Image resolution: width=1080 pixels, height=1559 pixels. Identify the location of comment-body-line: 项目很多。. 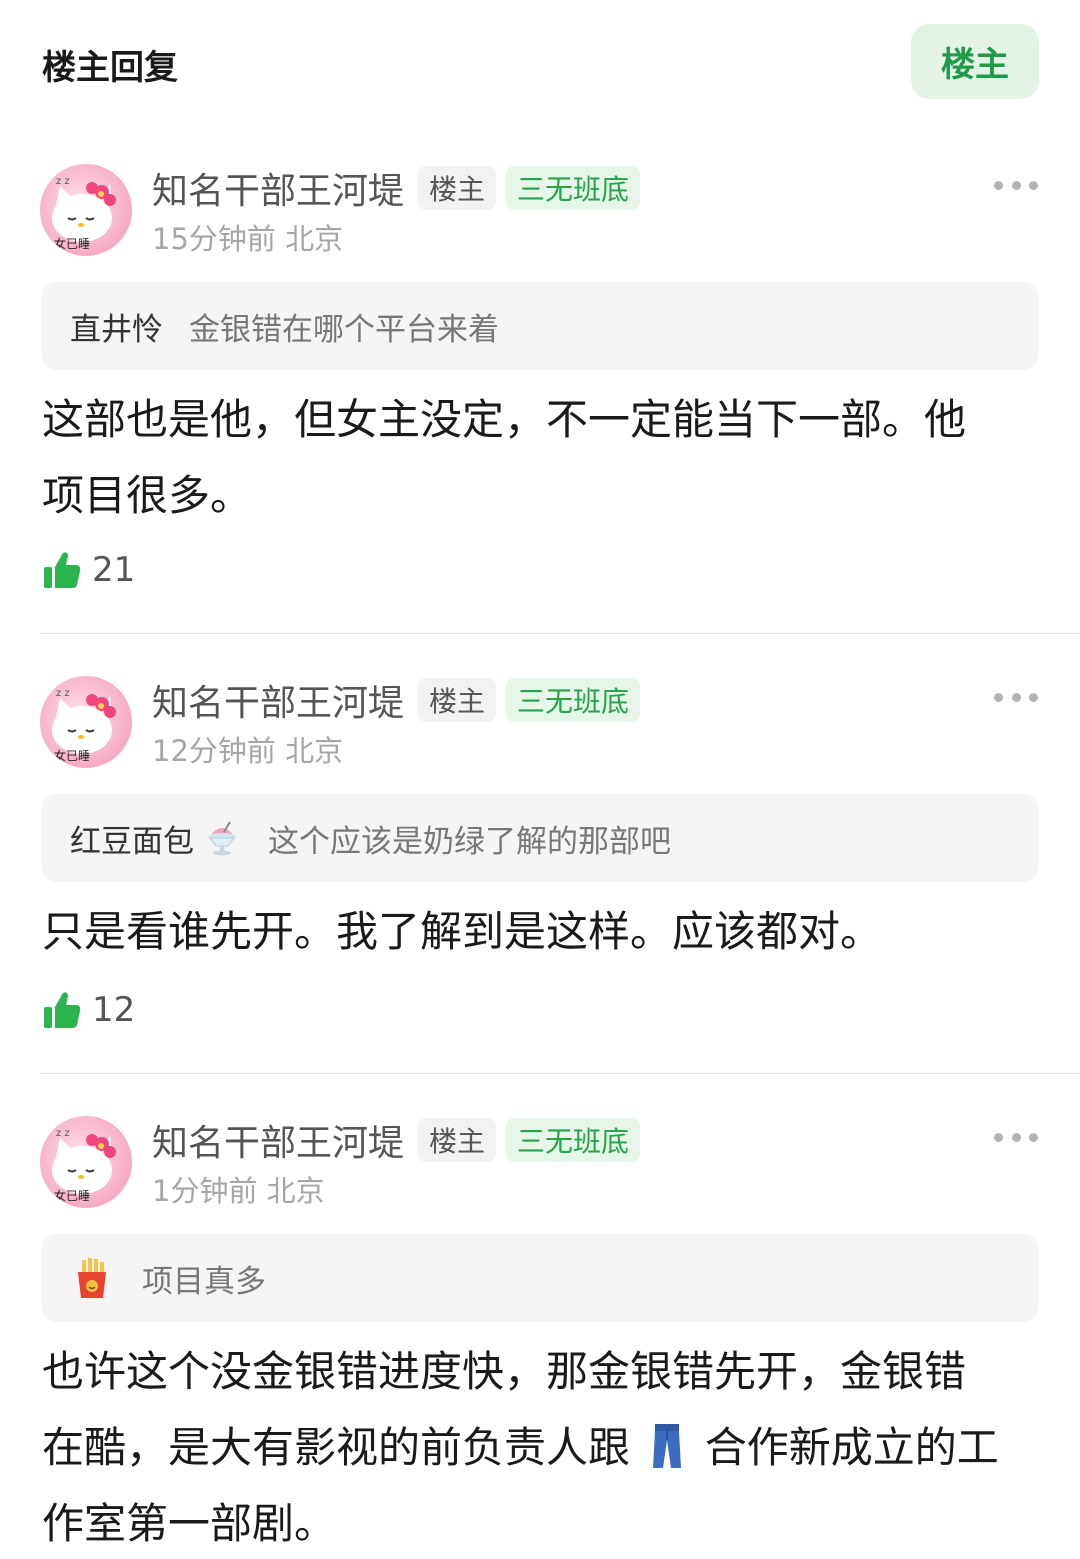
(147, 495).